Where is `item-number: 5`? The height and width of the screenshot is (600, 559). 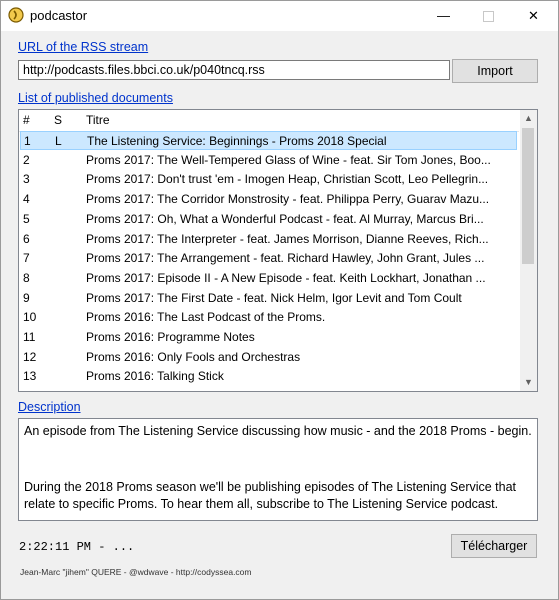
item-number: 5 is located at coordinates (26, 218).